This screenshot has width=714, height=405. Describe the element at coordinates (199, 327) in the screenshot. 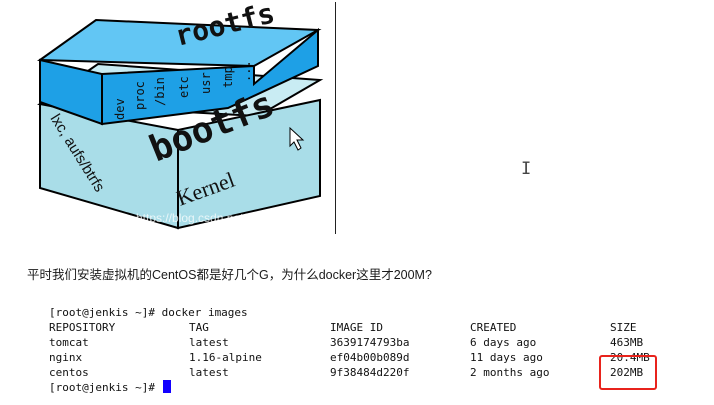

I see `header-tag: TAG` at that location.